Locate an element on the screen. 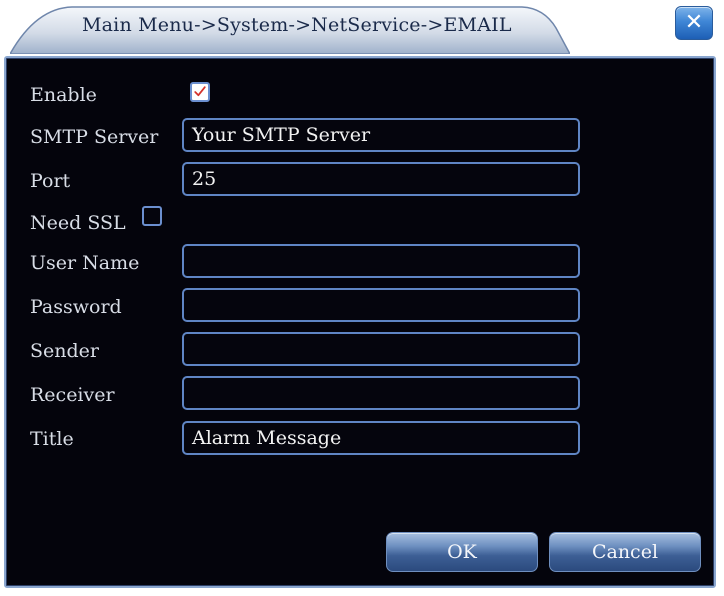 The height and width of the screenshot is (596, 724). sender-label: Sender is located at coordinates (64, 351).